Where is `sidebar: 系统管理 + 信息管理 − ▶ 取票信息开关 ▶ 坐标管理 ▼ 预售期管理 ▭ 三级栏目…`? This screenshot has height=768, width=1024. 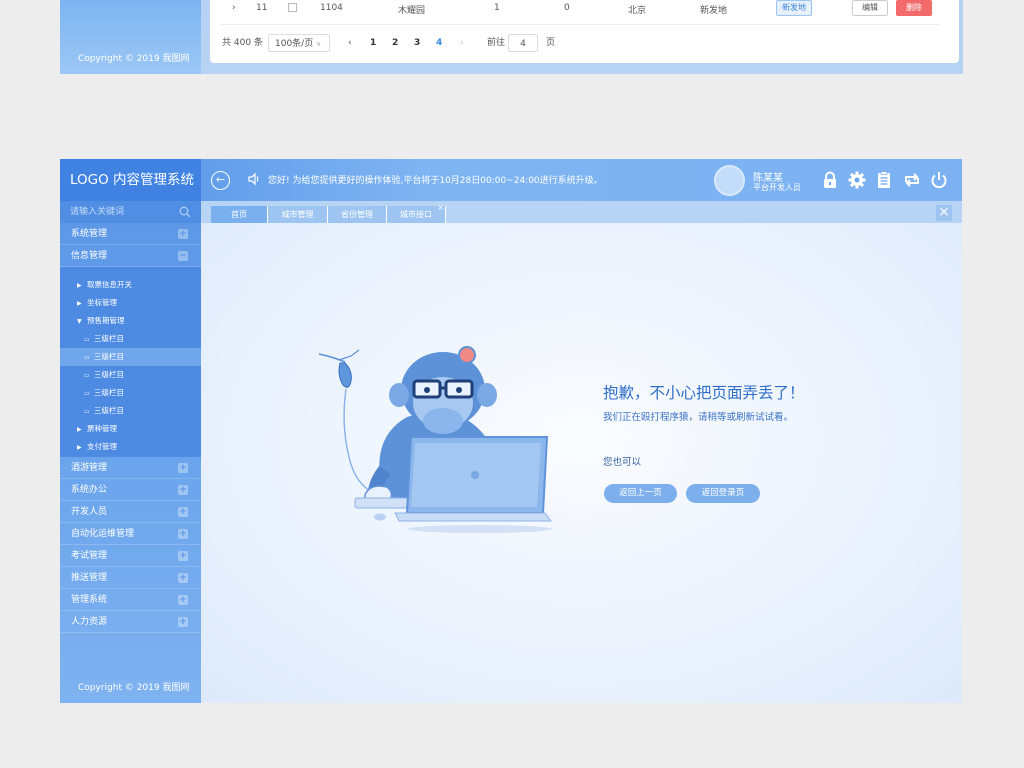 sidebar: 系统管理 + 信息管理 − ▶ 取票信息开关 ▶ 坐标管理 ▼ 预售期管理 ▭ 三级栏目… is located at coordinates (130, 452).